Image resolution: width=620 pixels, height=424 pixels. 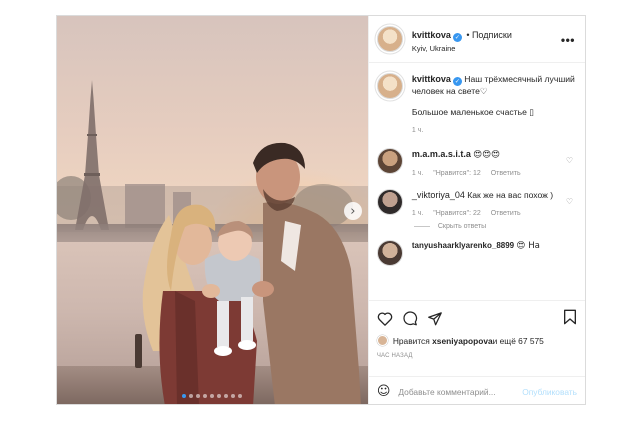 What do you see at coordinates (92, 155) in the screenshot?
I see `eiffel-tower` at bounding box center [92, 155].